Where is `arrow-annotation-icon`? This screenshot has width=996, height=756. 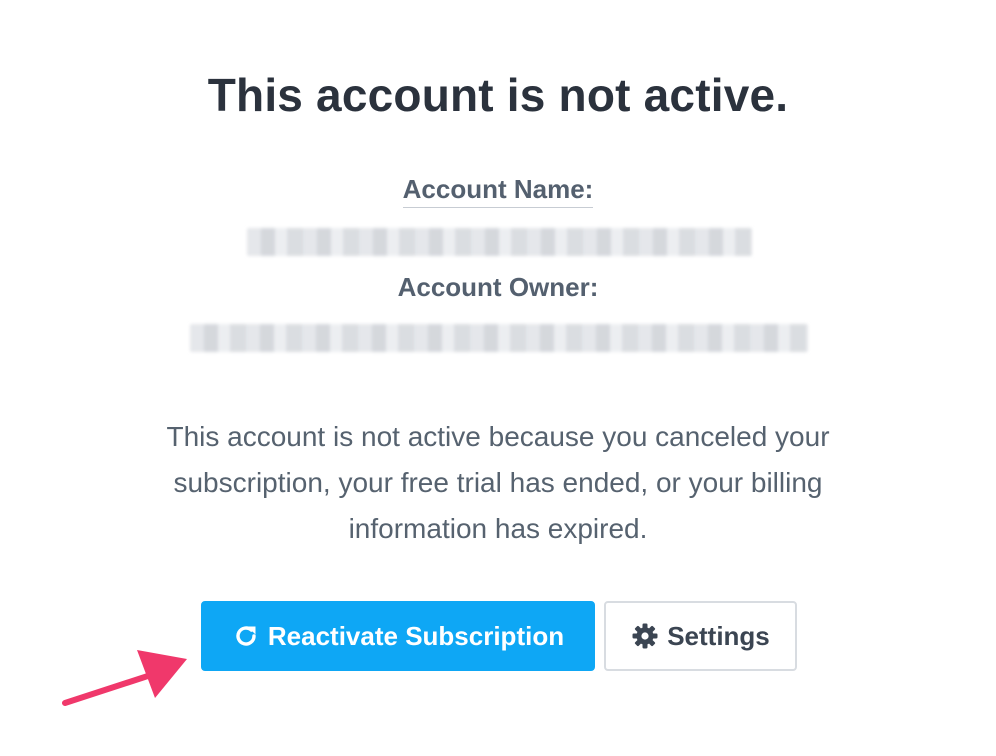 arrow-annotation-icon is located at coordinates (127, 682).